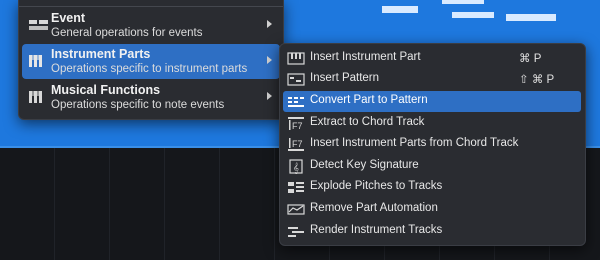 The image size is (600, 260). Describe the element at coordinates (101, 54) in the screenshot. I see `menu-item-title: Instrument Parts` at that location.